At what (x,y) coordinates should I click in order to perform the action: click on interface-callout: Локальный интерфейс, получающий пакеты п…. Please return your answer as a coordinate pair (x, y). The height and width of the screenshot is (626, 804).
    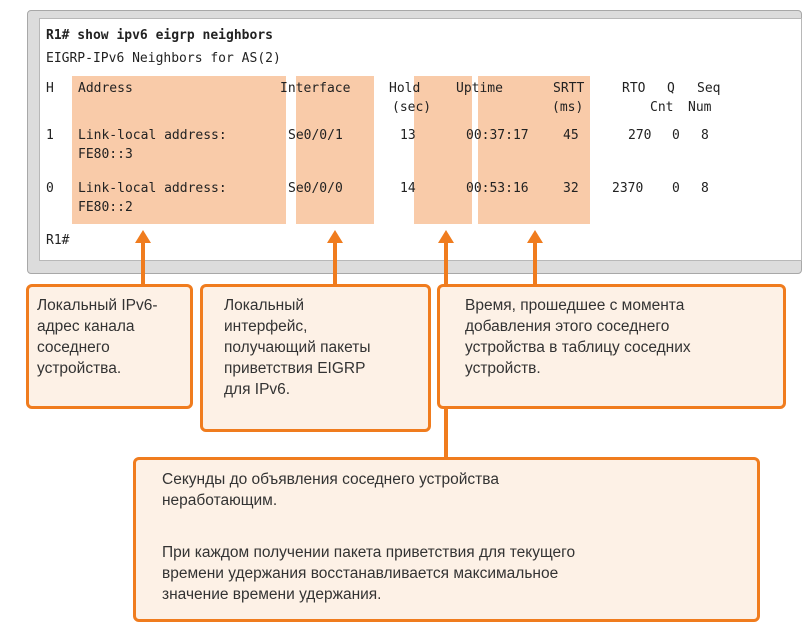
    Looking at the image, I should click on (315, 358).